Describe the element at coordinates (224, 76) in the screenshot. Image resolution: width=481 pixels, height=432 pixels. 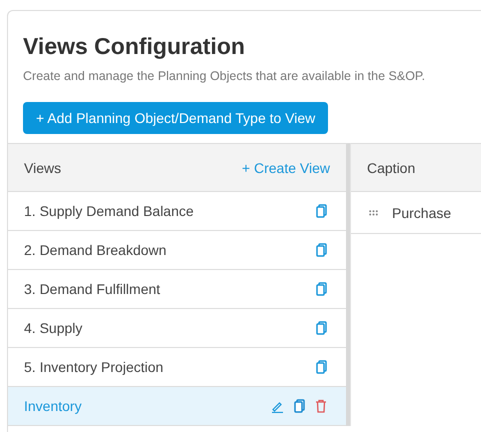
I see `page-subtitle: Create and manage the Planning Objects that are available in the S&OP.` at that location.